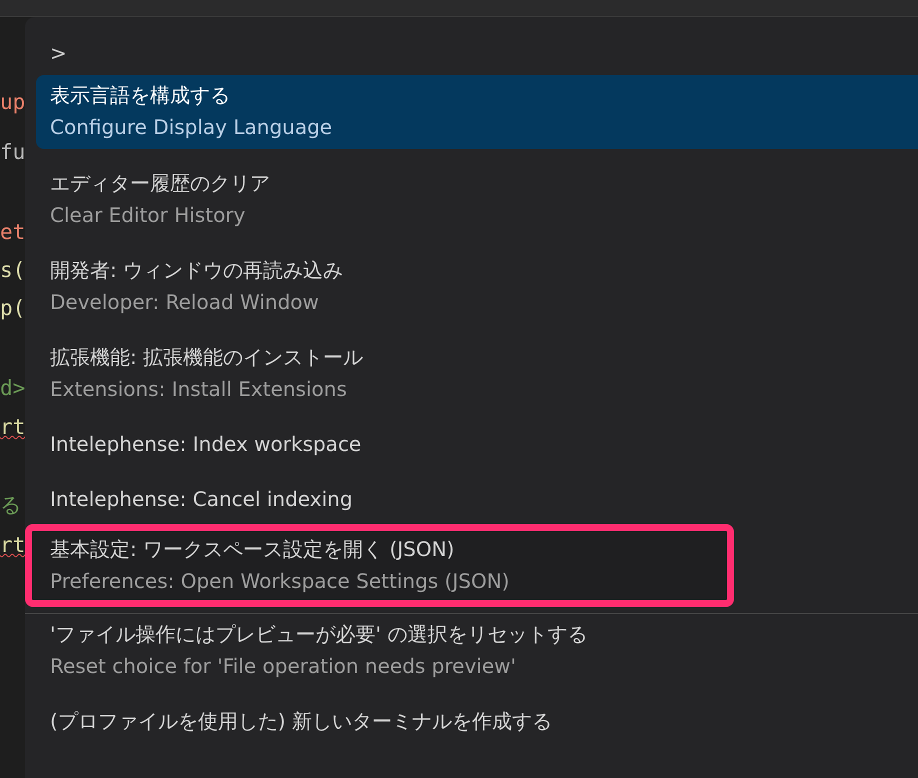 This screenshot has height=778, width=918. Describe the element at coordinates (148, 215) in the screenshot. I see `command-detail: Clear Editor History` at that location.